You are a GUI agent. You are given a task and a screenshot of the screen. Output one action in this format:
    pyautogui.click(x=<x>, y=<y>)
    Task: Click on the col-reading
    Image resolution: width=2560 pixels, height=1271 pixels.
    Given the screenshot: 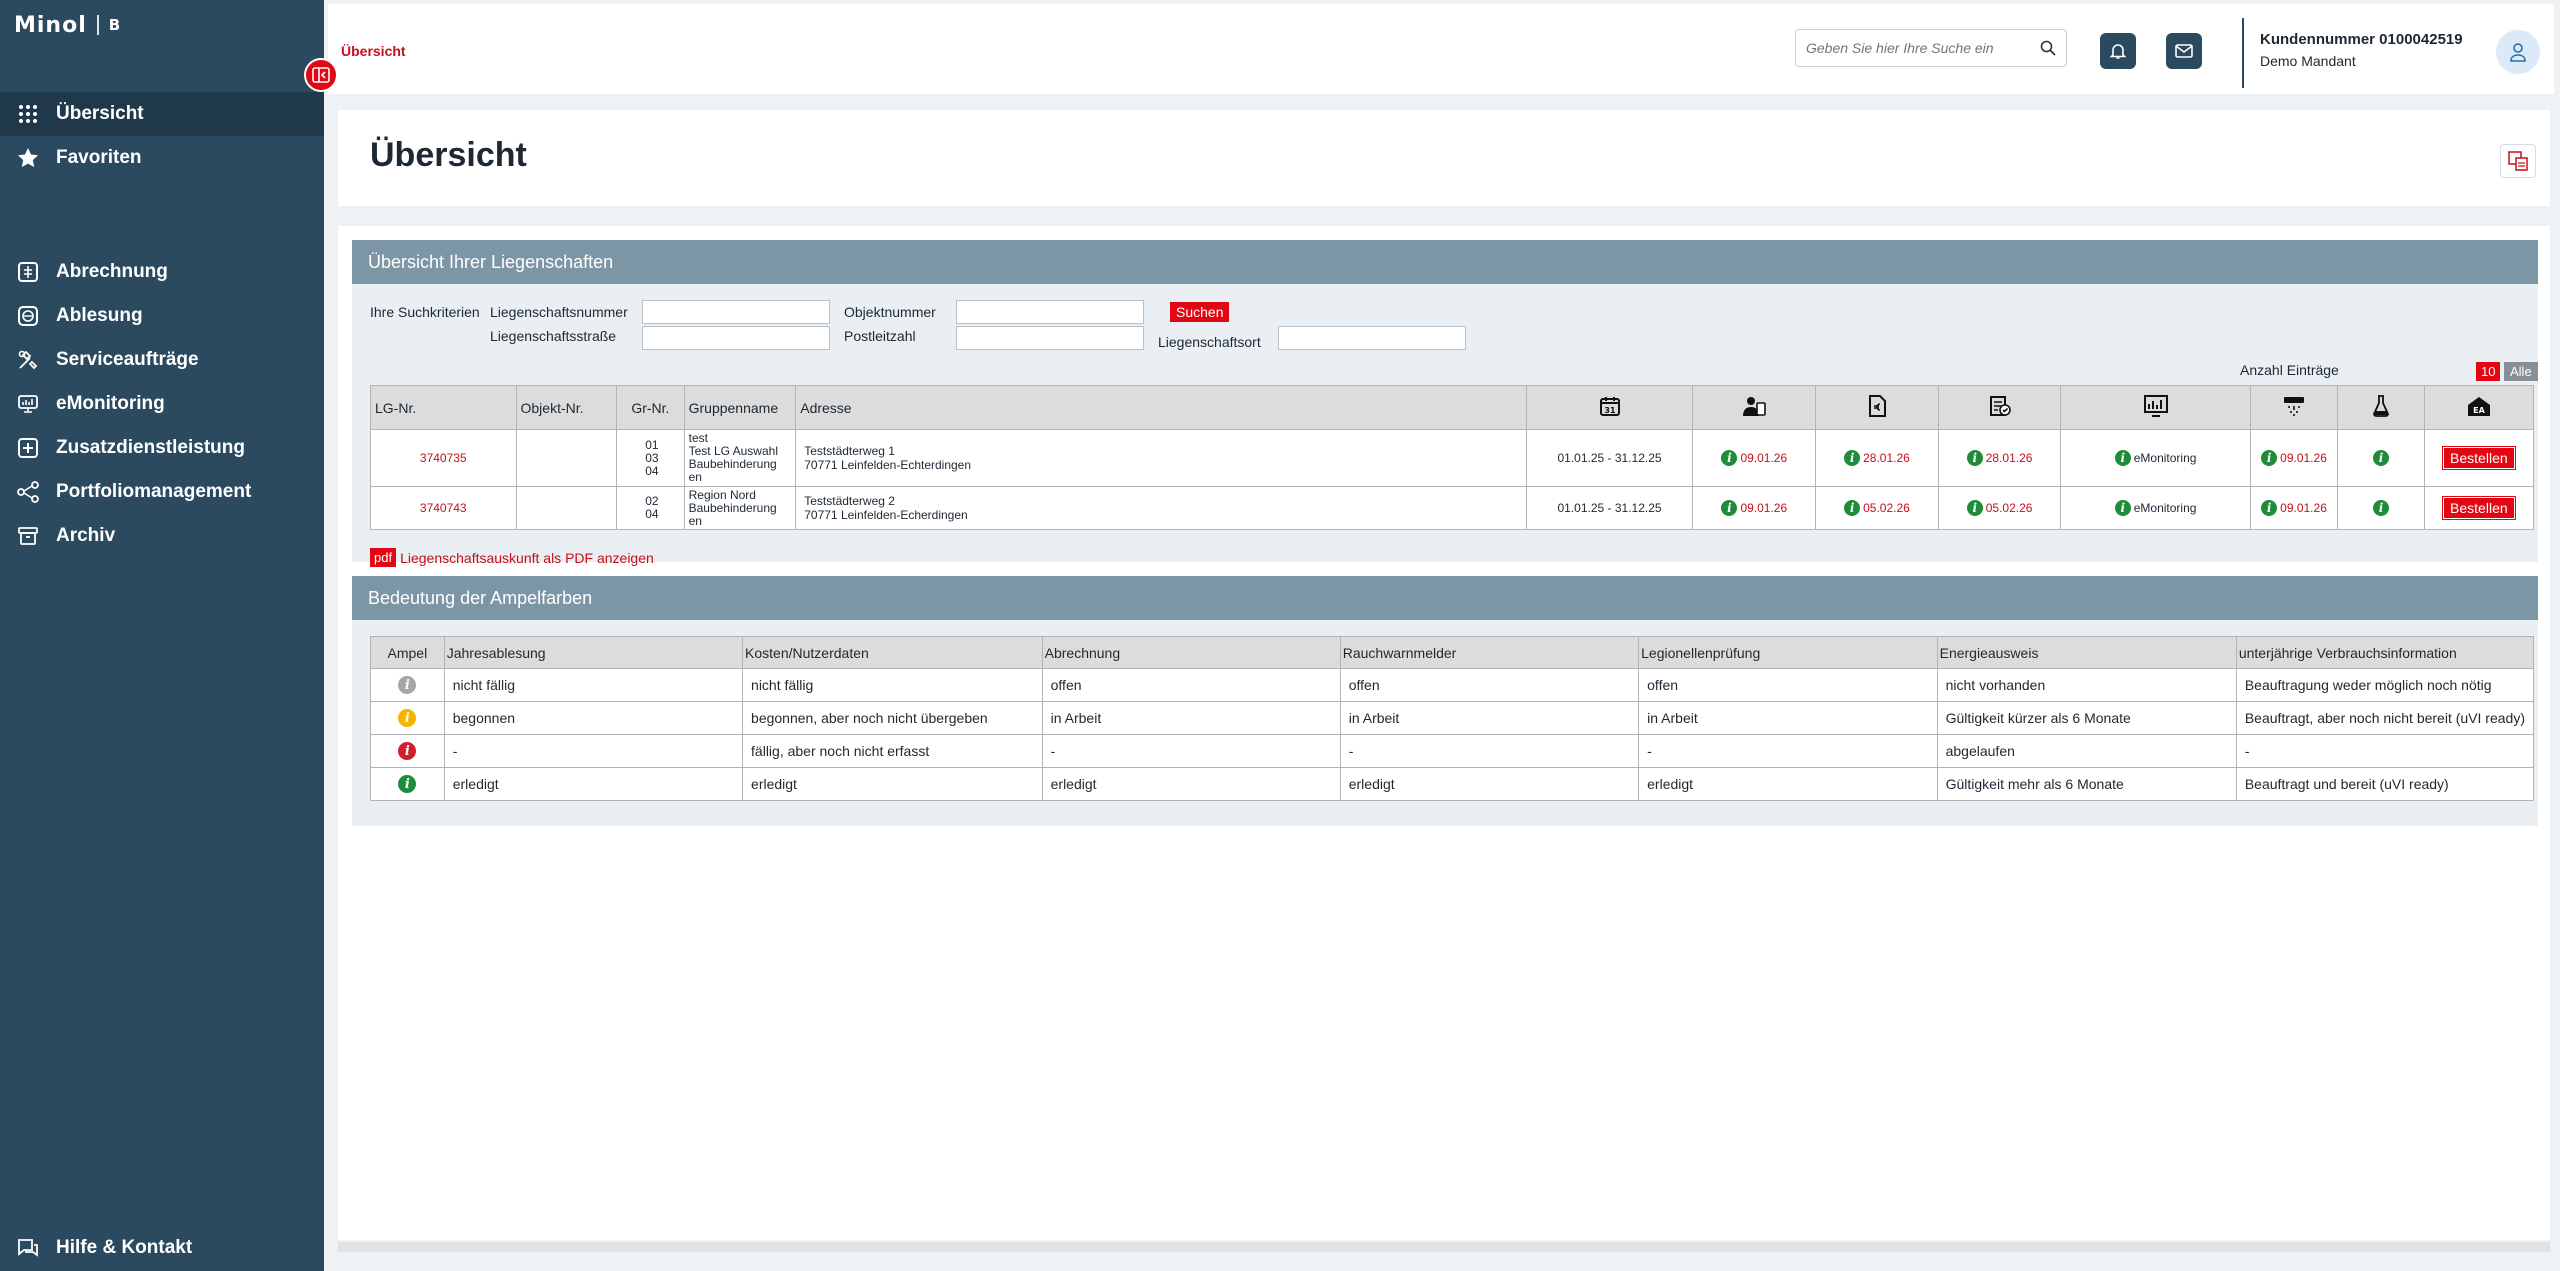 What is the action you would take?
    pyautogui.click(x=1754, y=407)
    